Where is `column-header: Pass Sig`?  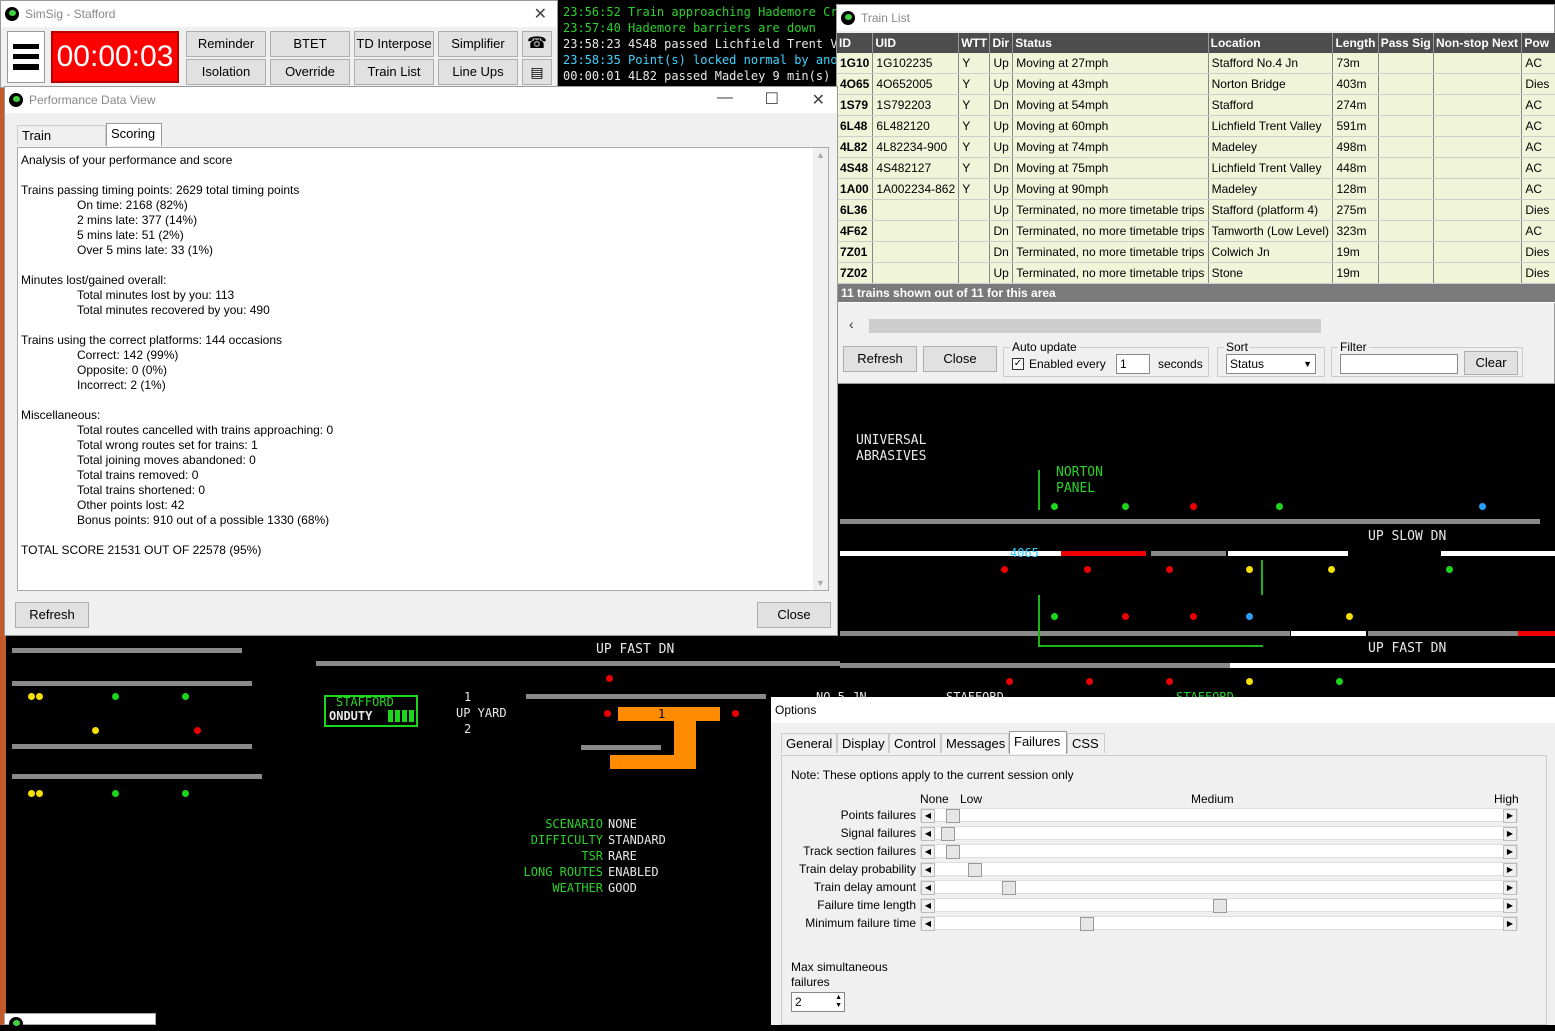 column-header: Pass Sig is located at coordinates (1406, 43).